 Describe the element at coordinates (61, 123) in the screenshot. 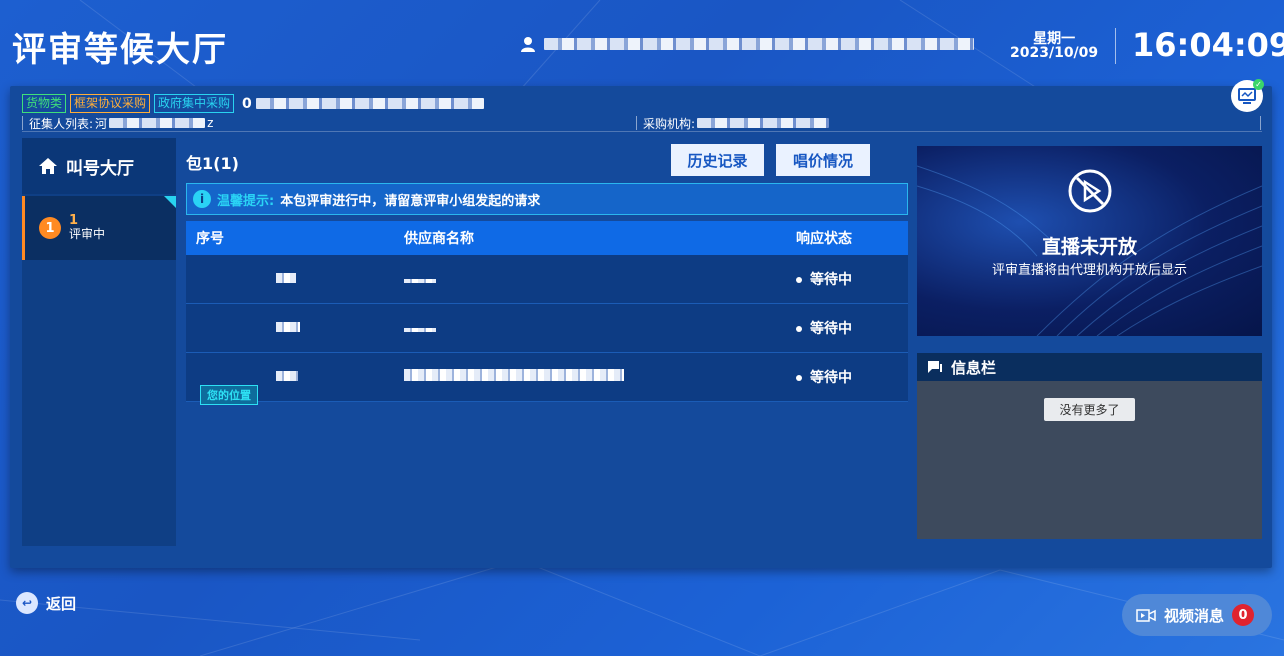

I see `collector-label: 征集人列表:` at that location.